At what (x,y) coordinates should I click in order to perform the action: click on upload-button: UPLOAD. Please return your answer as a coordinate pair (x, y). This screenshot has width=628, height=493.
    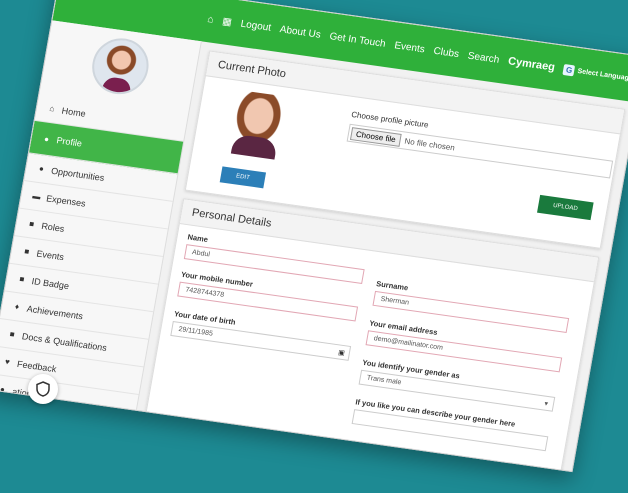
    Looking at the image, I should click on (565, 207).